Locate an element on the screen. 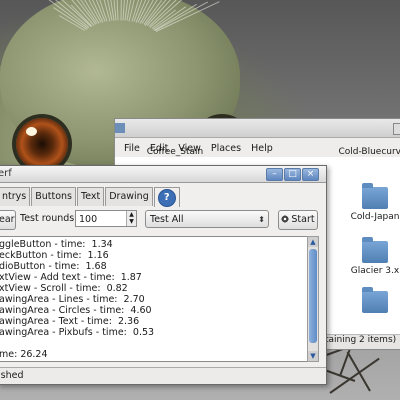 The width and height of the screenshot is (400, 400). perf-statusbar: ished is located at coordinates (163, 375).